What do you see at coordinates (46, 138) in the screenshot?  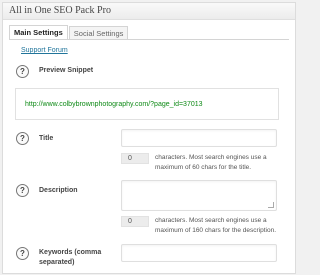 I see `title-label: Title` at bounding box center [46, 138].